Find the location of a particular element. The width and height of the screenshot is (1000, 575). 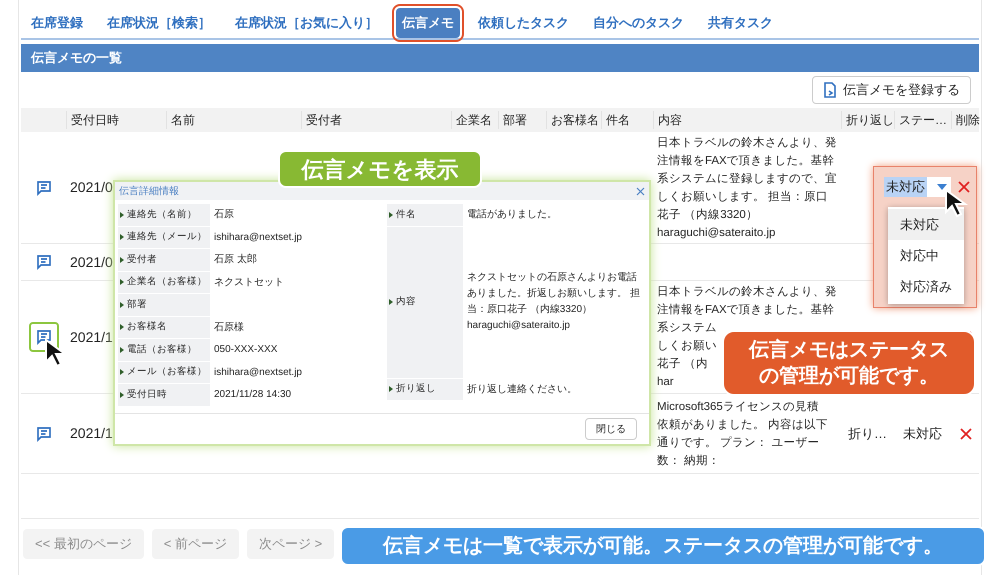

column-header: 内容 is located at coordinates (747, 120).